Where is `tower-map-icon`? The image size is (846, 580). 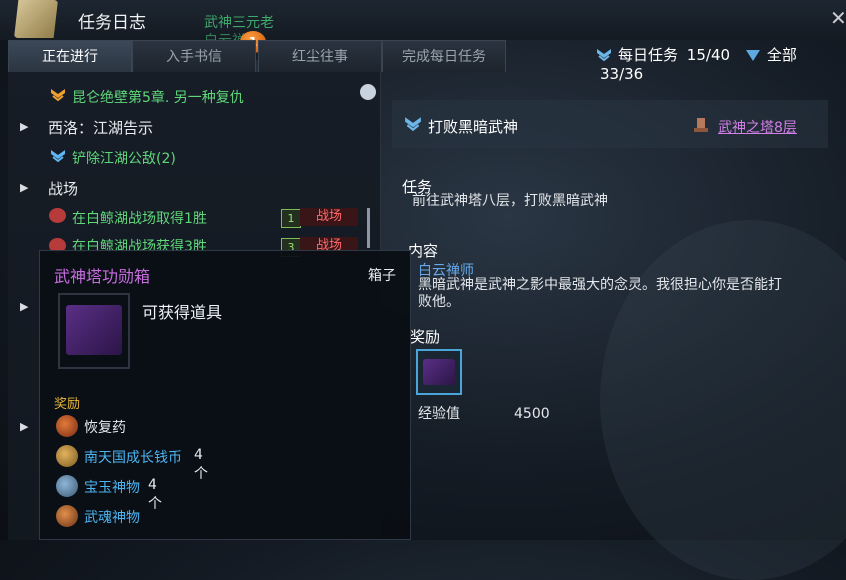 tower-map-icon is located at coordinates (701, 125).